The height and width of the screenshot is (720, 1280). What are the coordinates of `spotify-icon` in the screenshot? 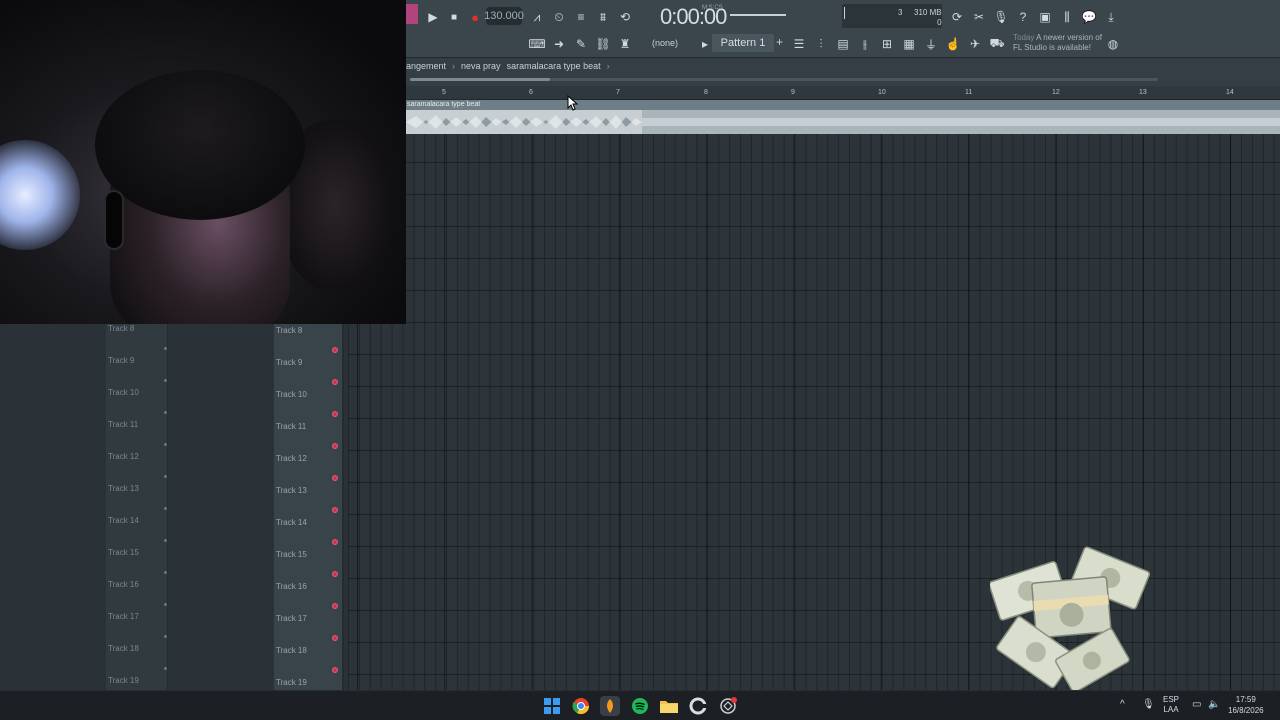 It's located at (640, 706).